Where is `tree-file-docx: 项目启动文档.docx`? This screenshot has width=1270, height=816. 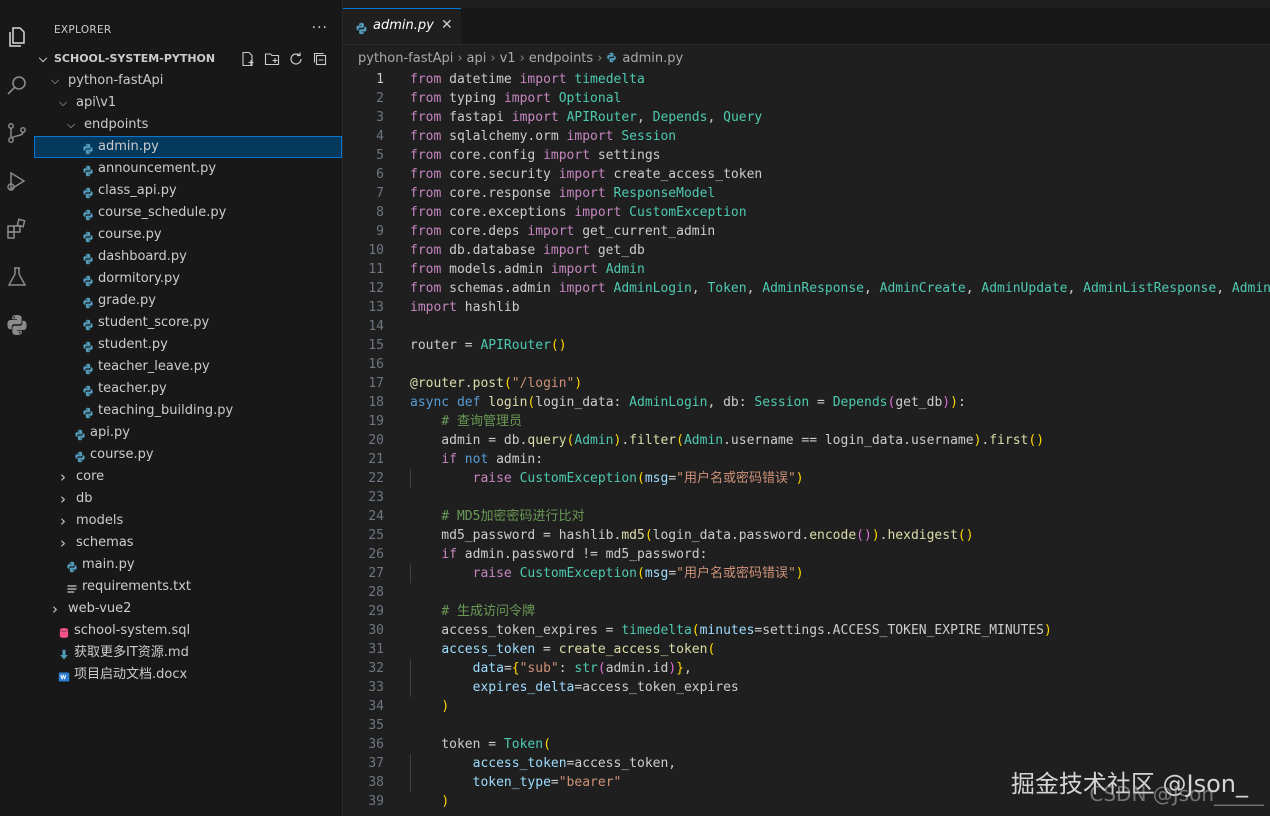 tree-file-docx: 项目启动文档.docx is located at coordinates (188, 675).